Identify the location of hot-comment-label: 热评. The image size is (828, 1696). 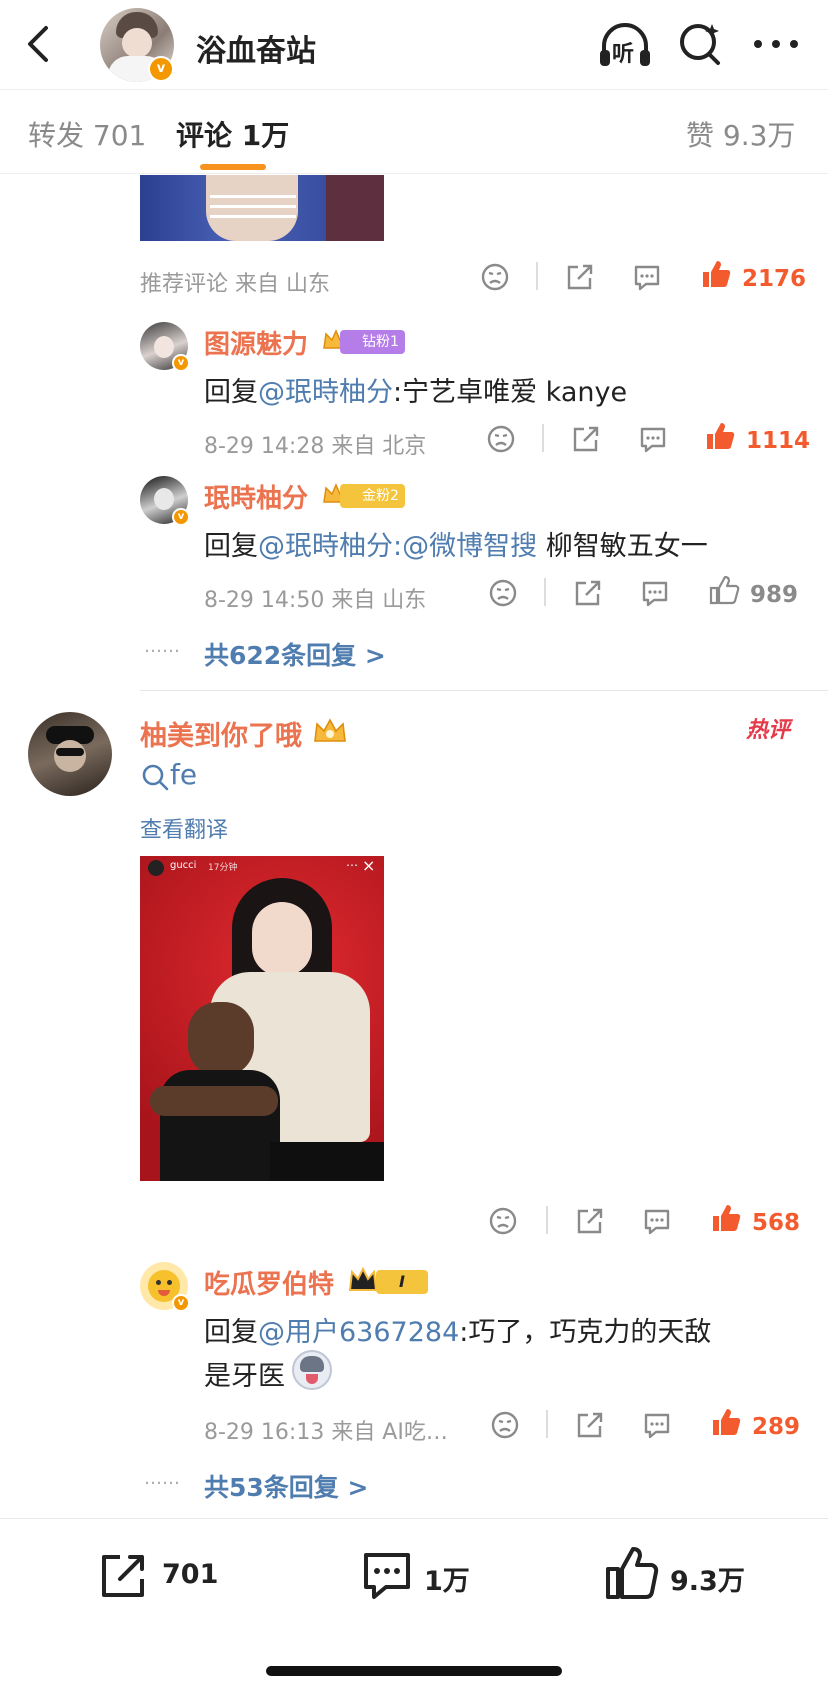
(768, 730).